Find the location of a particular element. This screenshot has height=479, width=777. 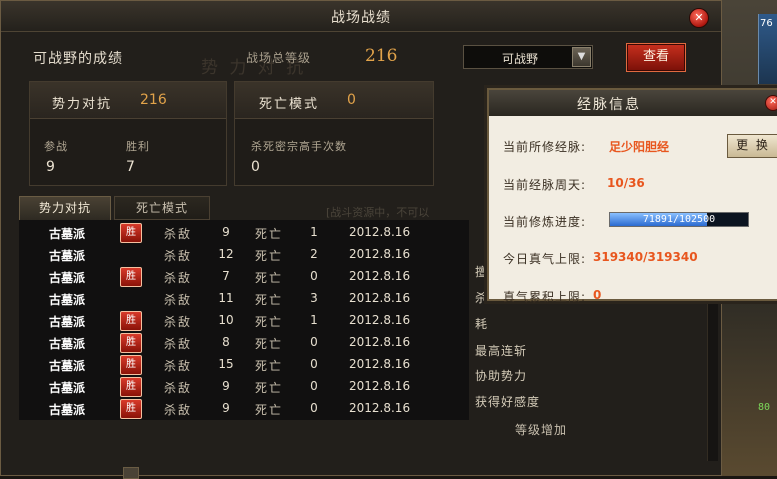

assist-faction-label: 协助势力 is located at coordinates (501, 376).